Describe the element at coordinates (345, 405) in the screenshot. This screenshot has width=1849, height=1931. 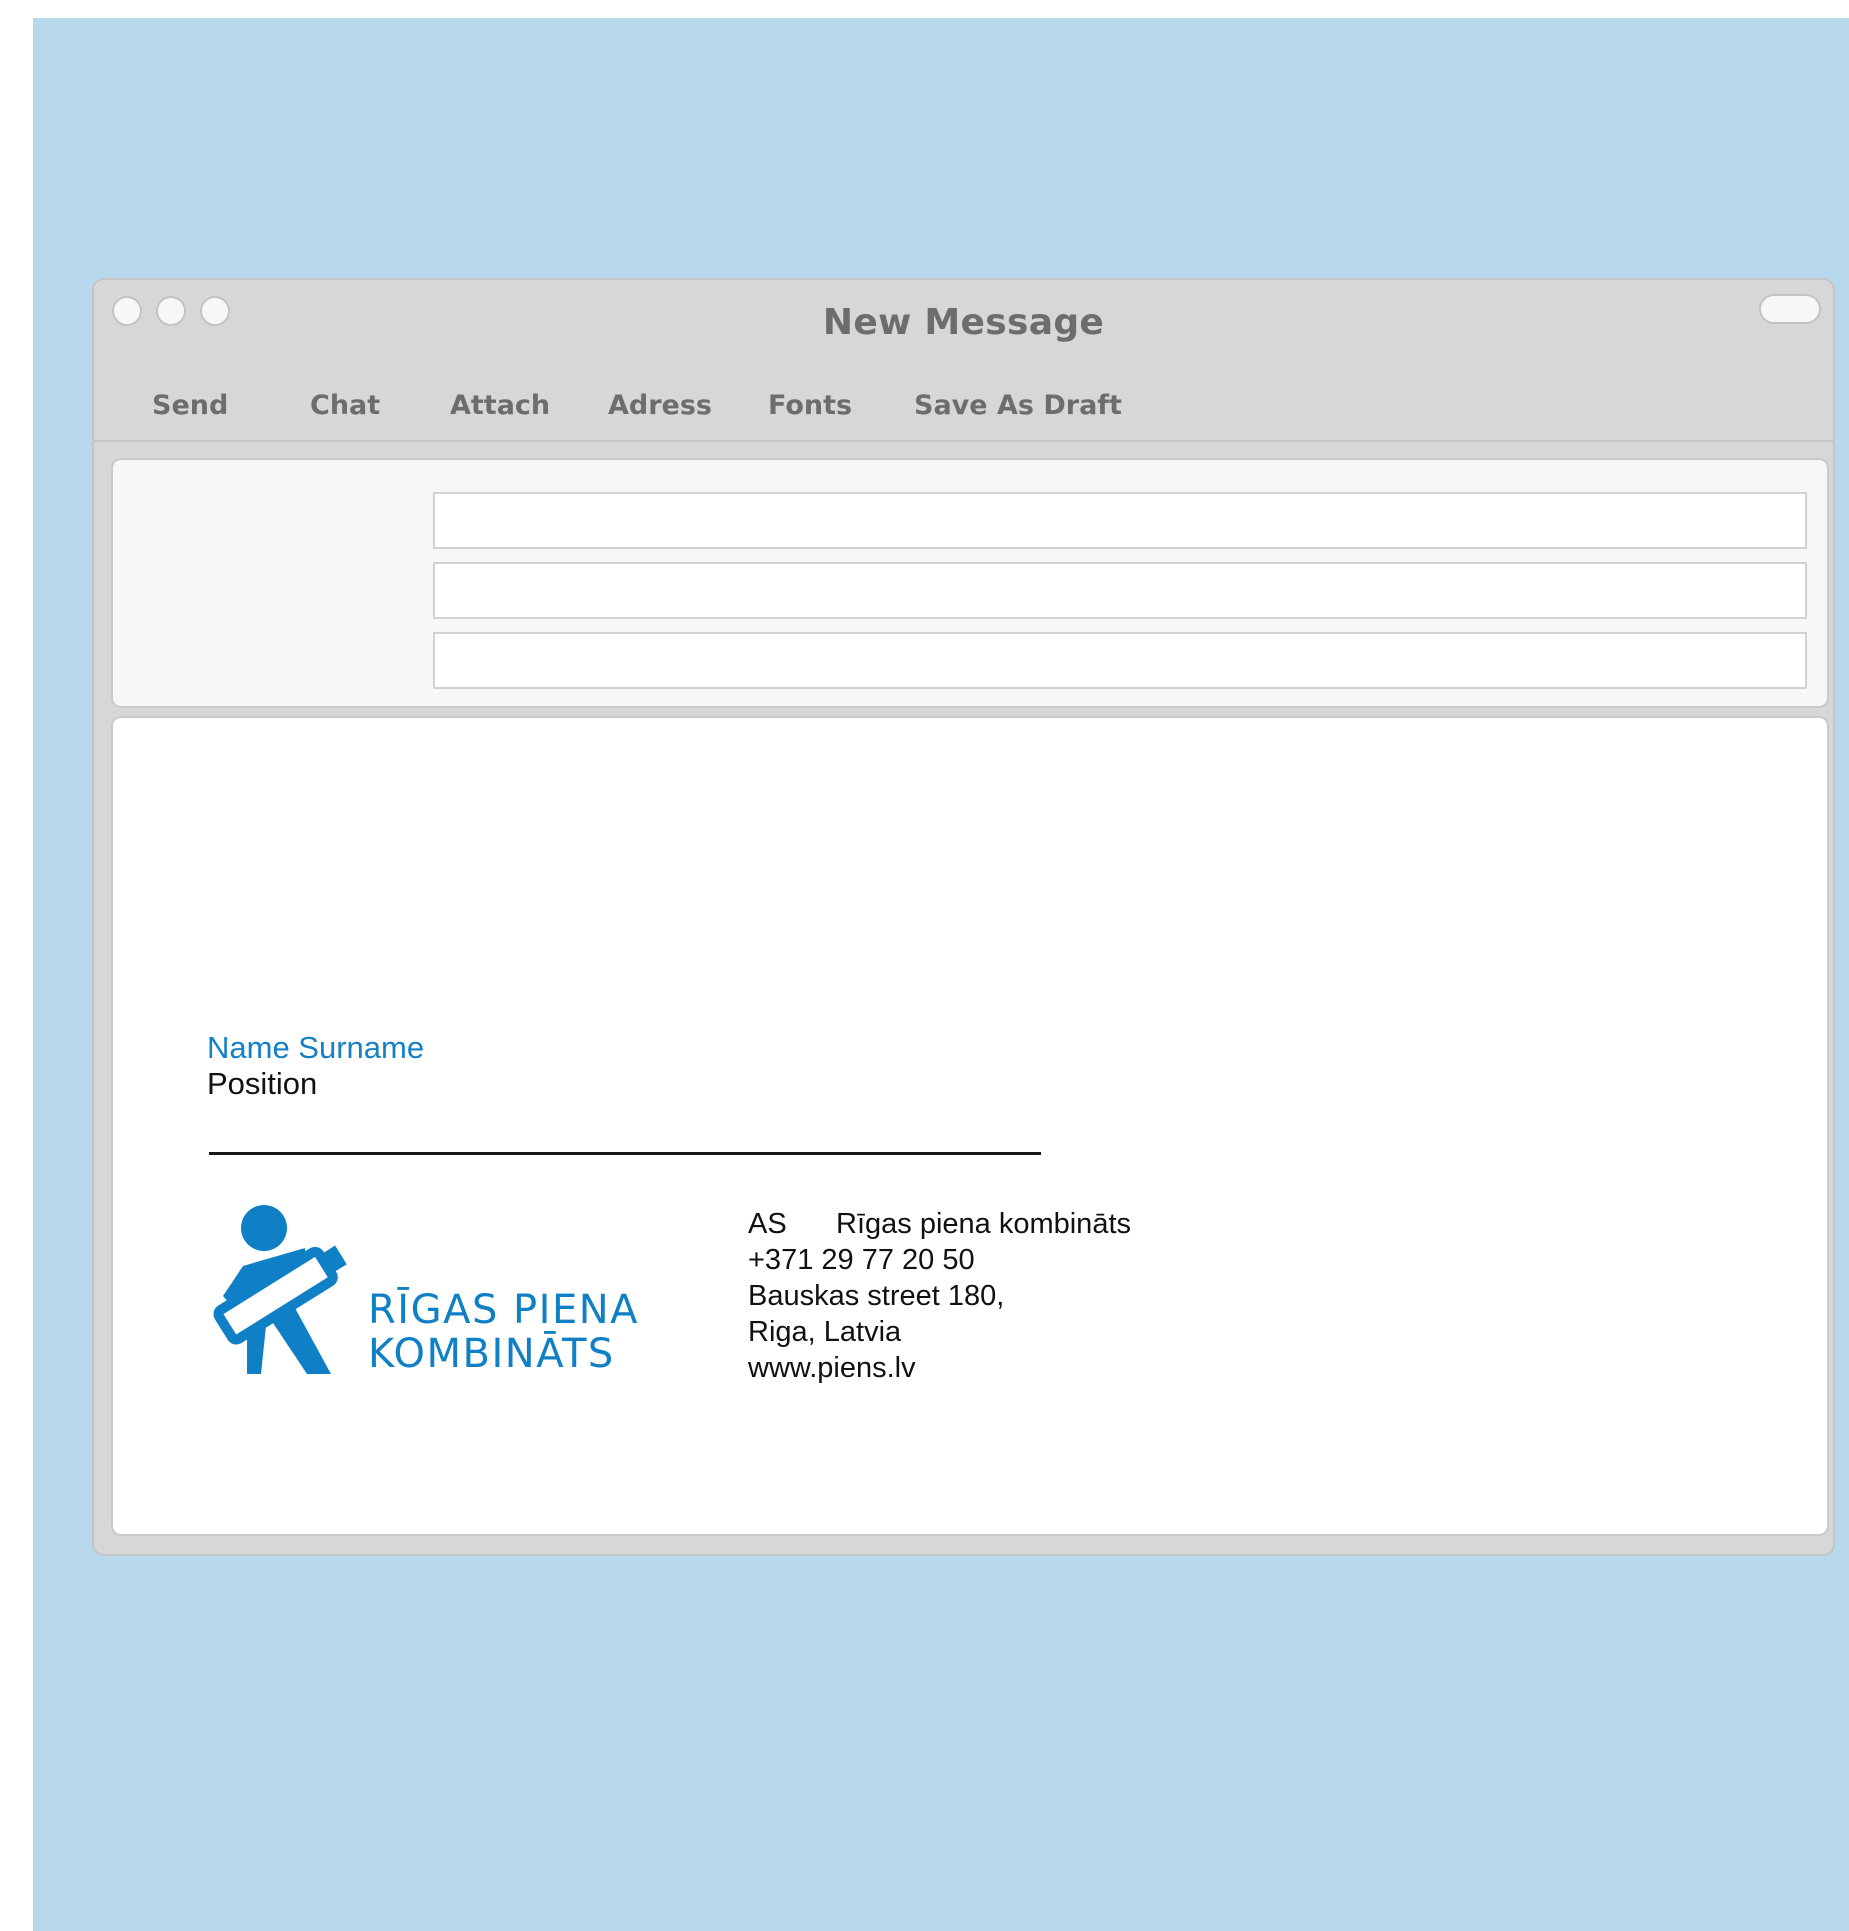
I see `chat-button: Chat` at that location.